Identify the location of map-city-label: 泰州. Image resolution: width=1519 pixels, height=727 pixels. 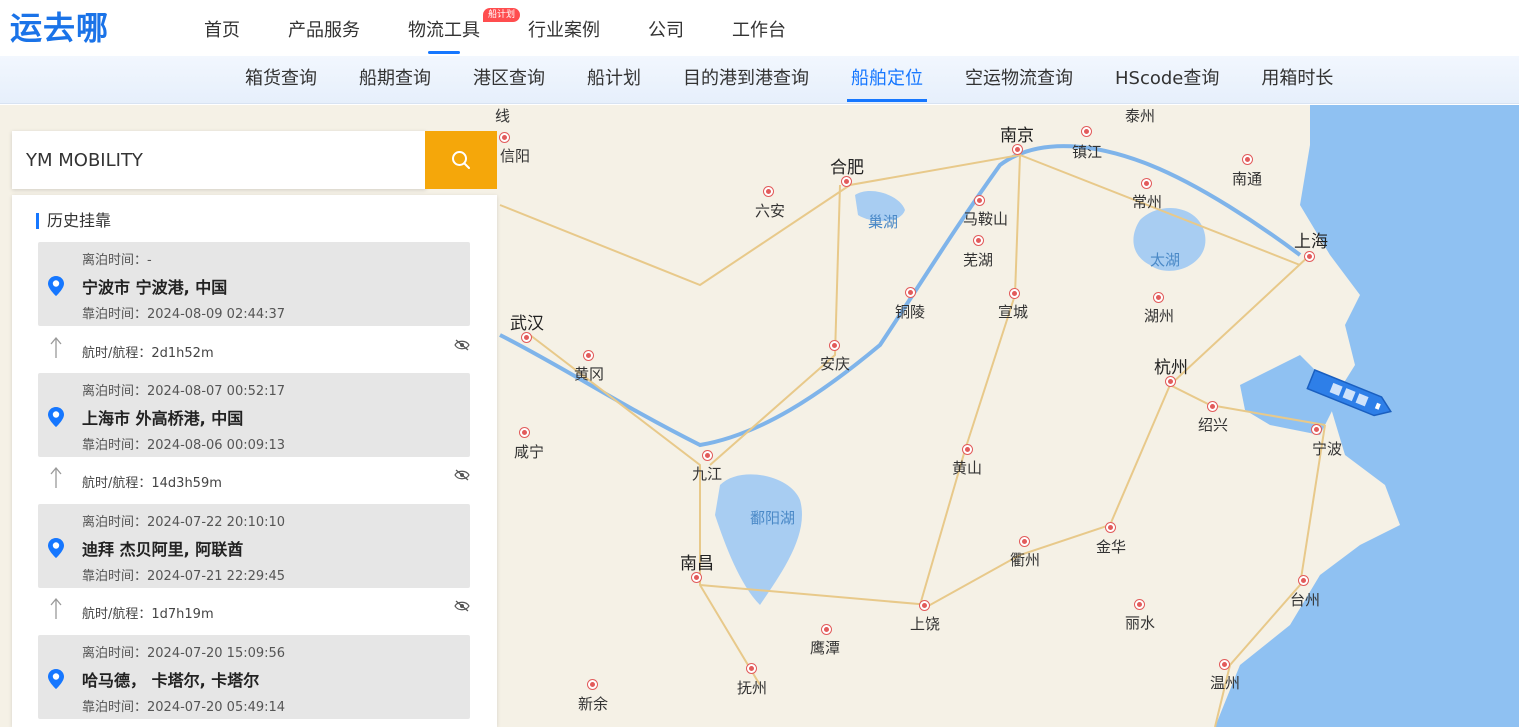
(1140, 116).